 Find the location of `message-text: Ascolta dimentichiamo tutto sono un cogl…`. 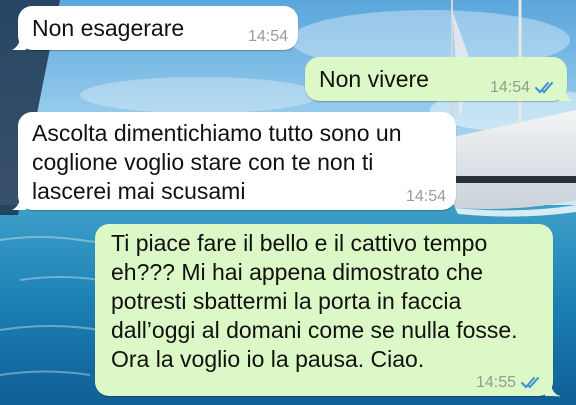

message-text: Ascolta dimentichiamo tutto sono un cogl… is located at coordinates (217, 162).